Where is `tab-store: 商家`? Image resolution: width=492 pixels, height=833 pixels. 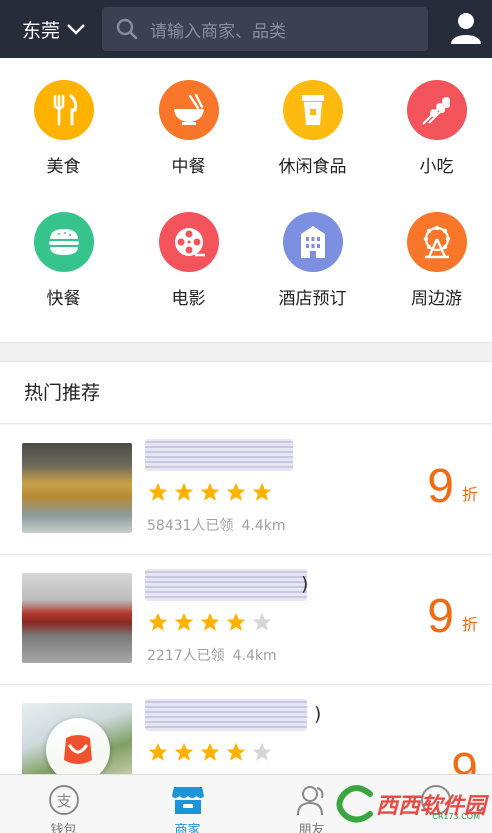
tab-store: 商家 is located at coordinates (187, 804).